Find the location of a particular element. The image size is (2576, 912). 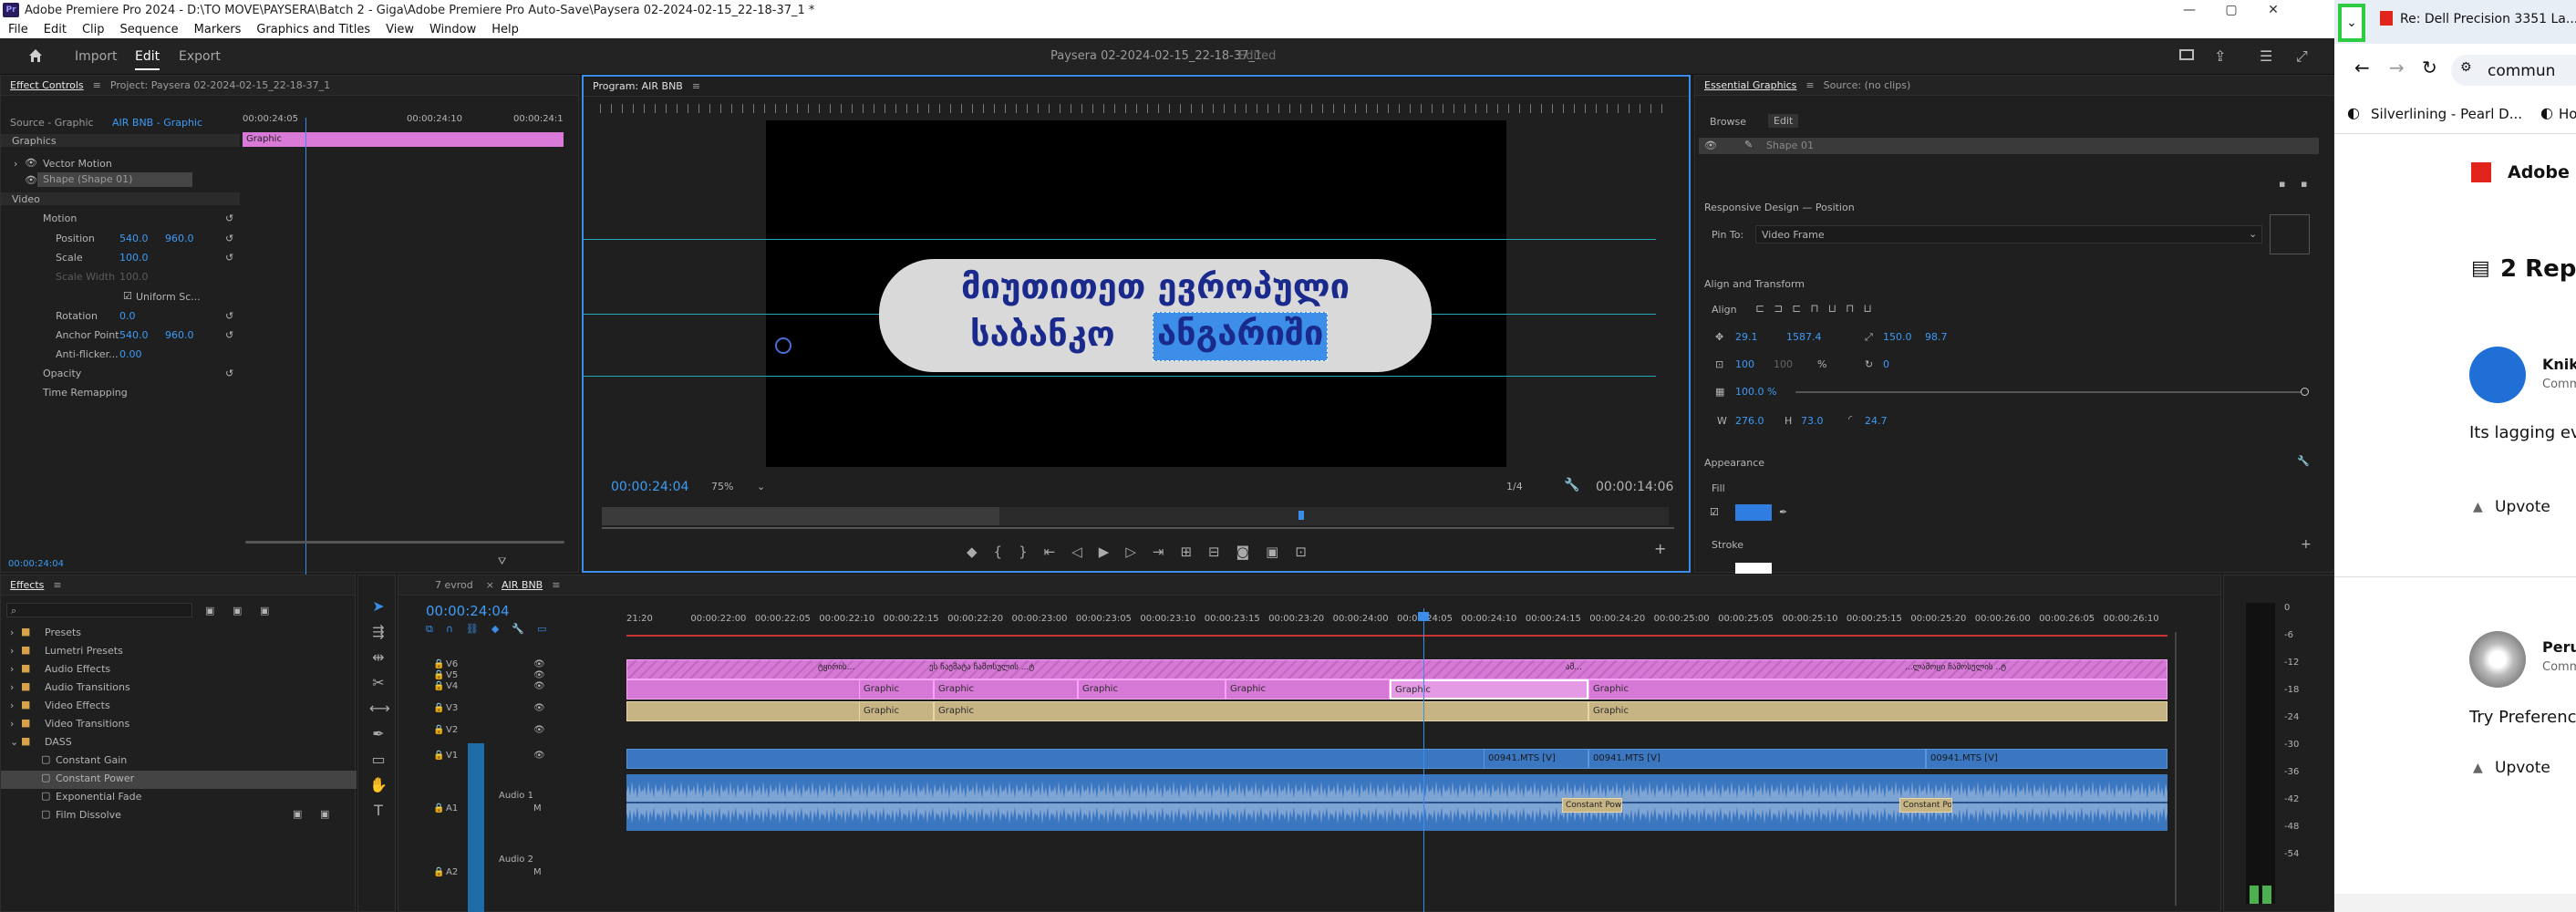

effect-film-dissolve: ▢ Film Dissolve ▣ ▣ is located at coordinates (179, 816).